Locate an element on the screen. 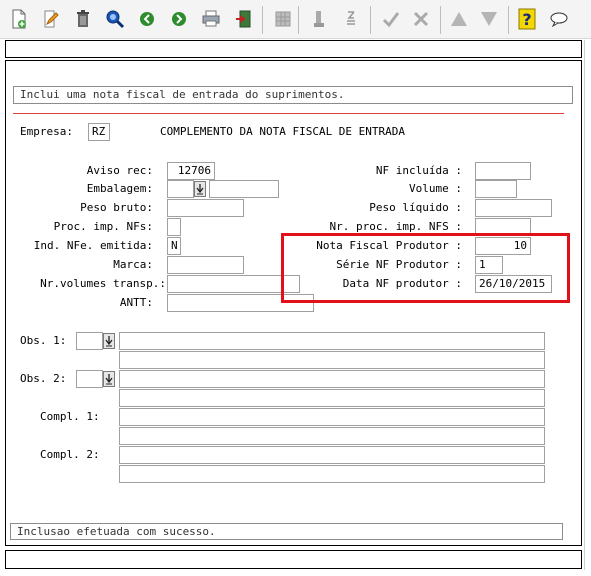 This screenshot has width=591, height=576. down-triangle-icon is located at coordinates (489, 19).